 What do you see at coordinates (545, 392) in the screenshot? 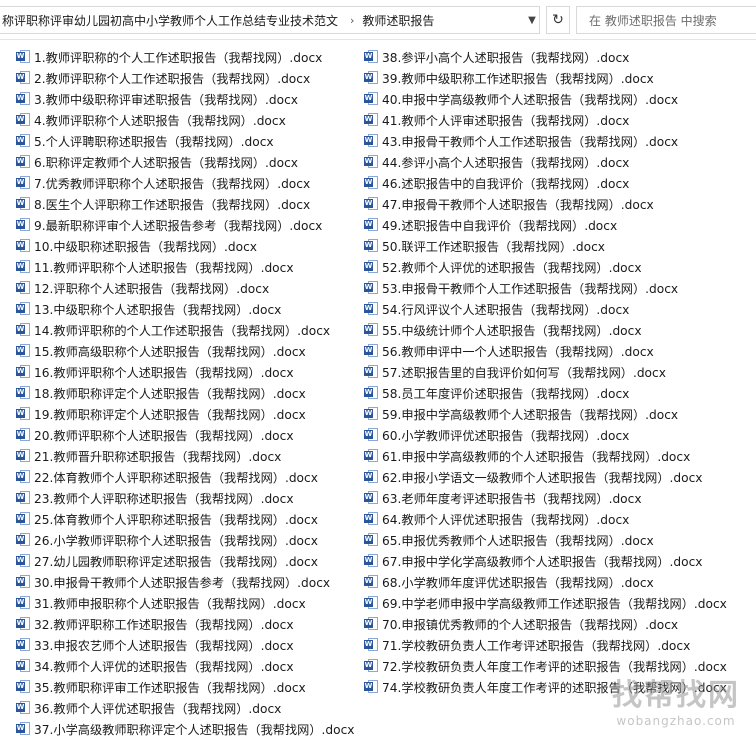
I see `file-item: W 58.员工年度评价述职报告（我帮找网）.docx` at bounding box center [545, 392].